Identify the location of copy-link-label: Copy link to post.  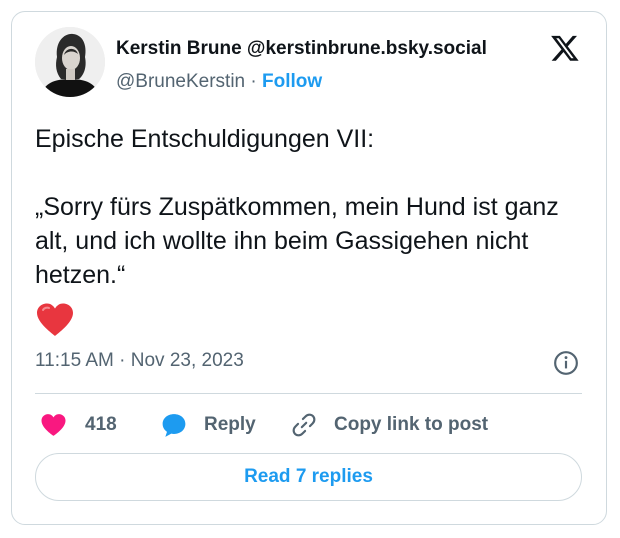
(411, 424).